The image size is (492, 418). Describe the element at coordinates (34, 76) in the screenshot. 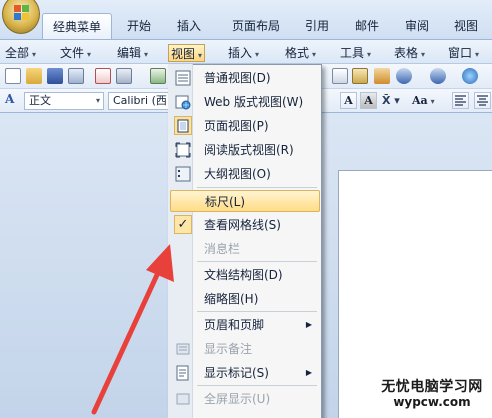

I see `open-folder-icon` at that location.